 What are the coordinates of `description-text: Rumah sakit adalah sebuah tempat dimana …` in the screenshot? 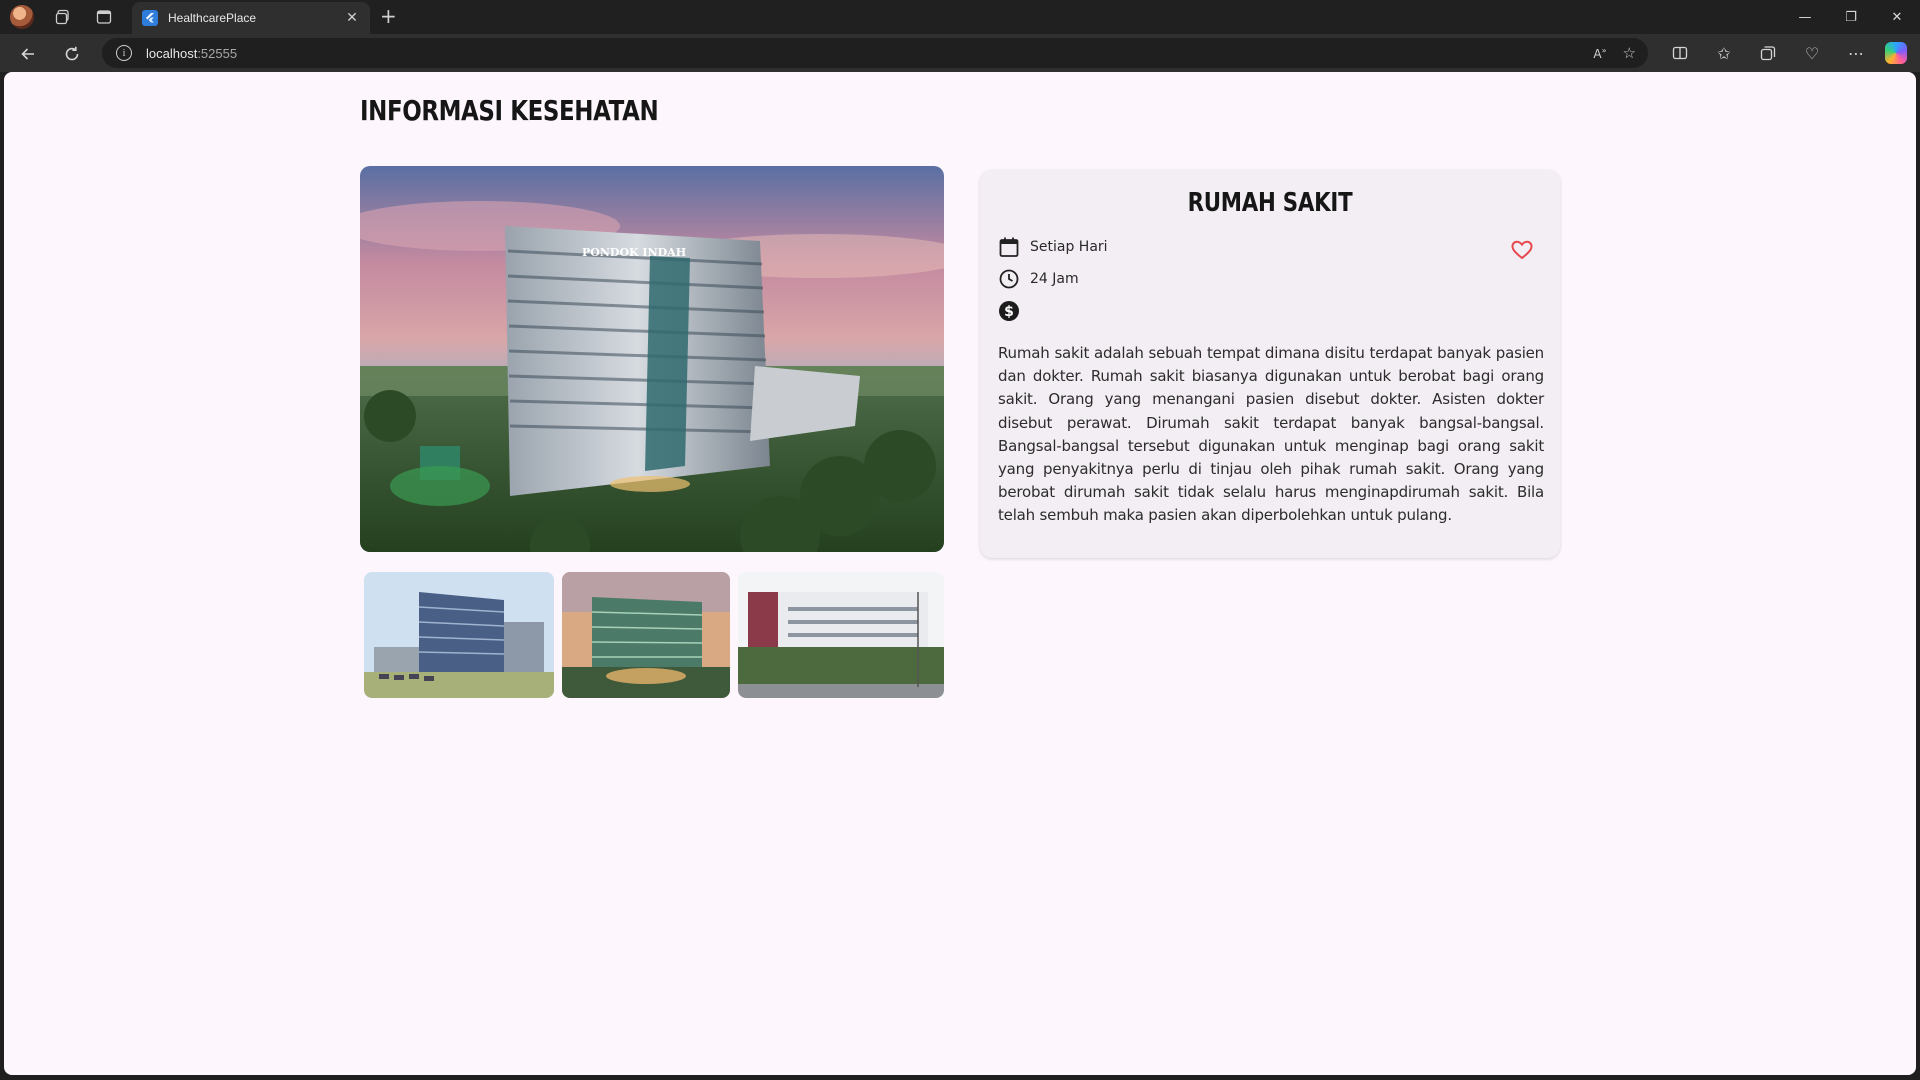 It's located at (1271, 434).